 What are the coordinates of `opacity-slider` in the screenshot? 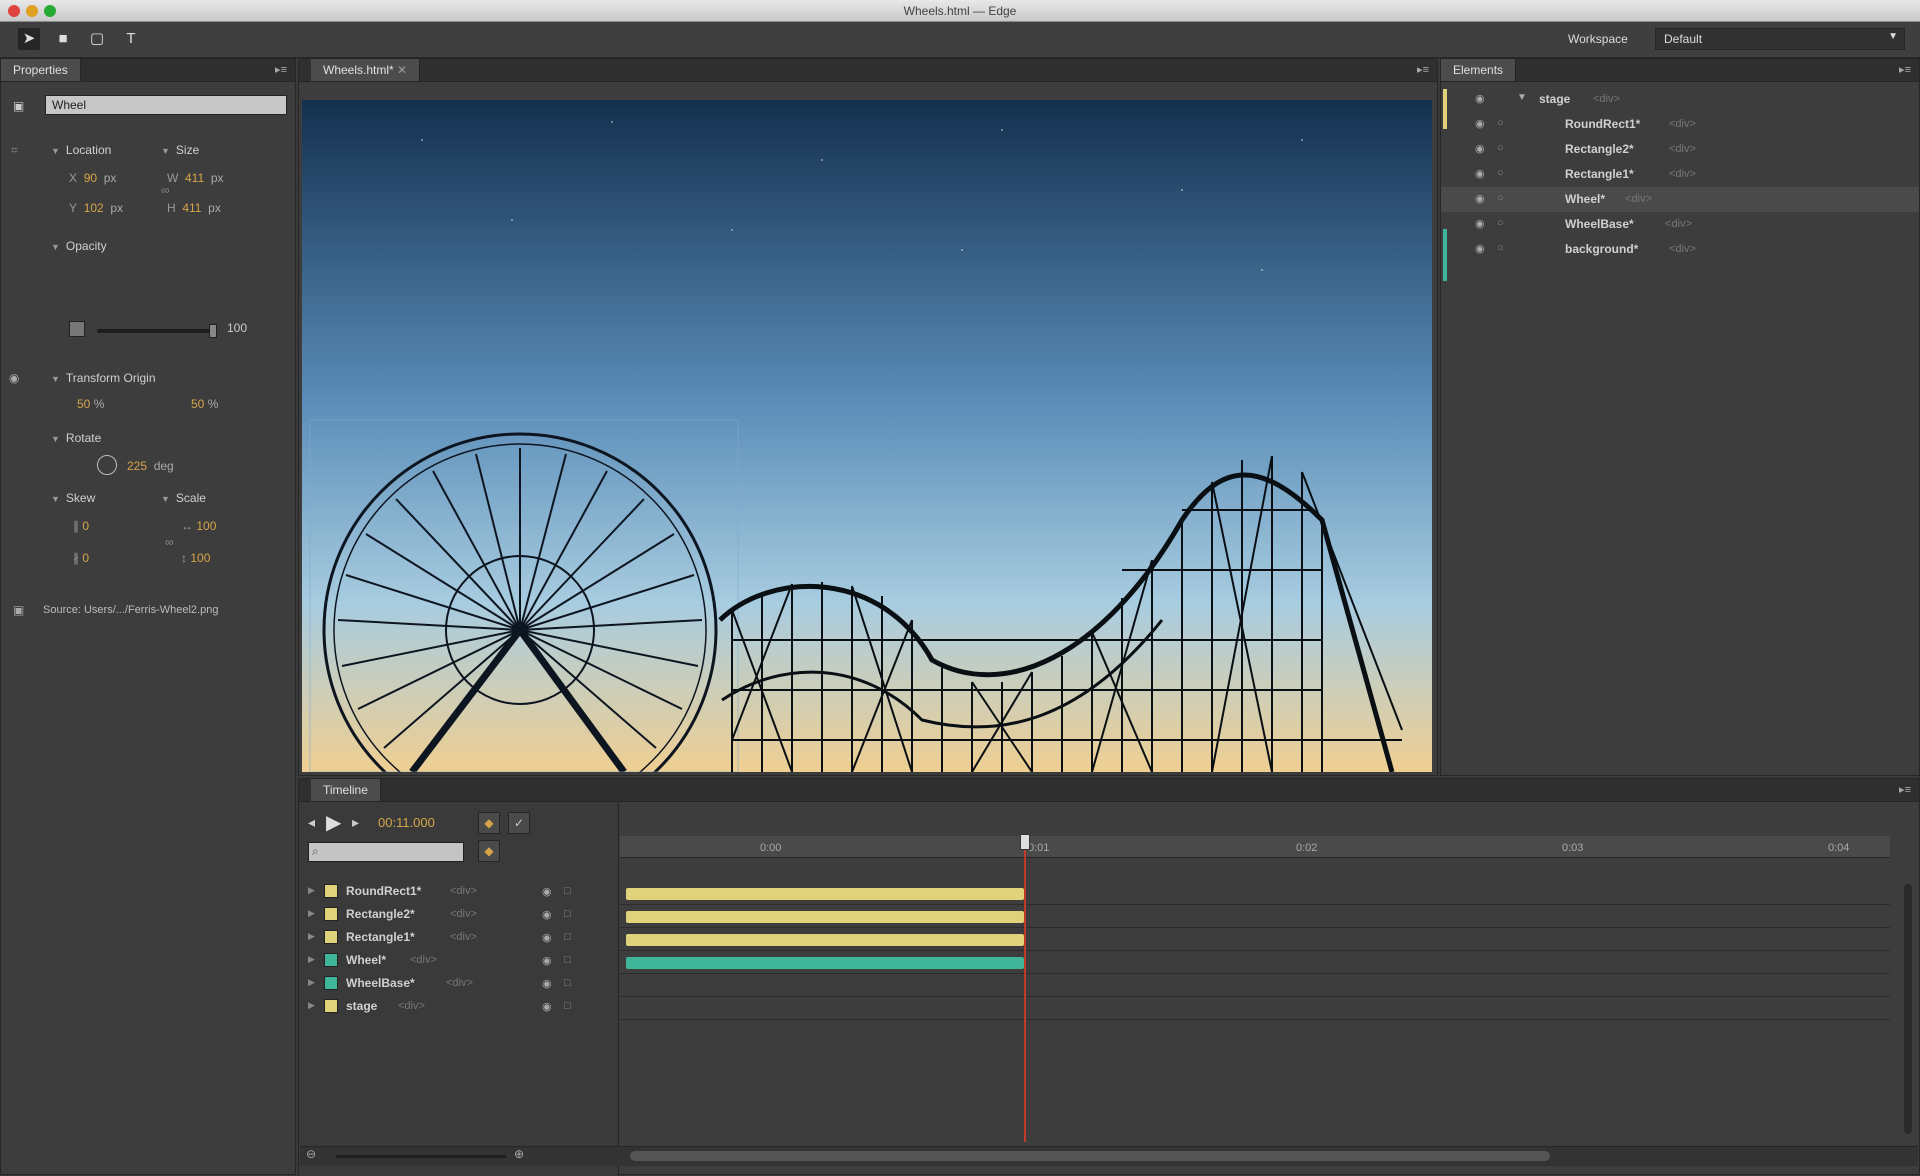 It's located at (157, 331).